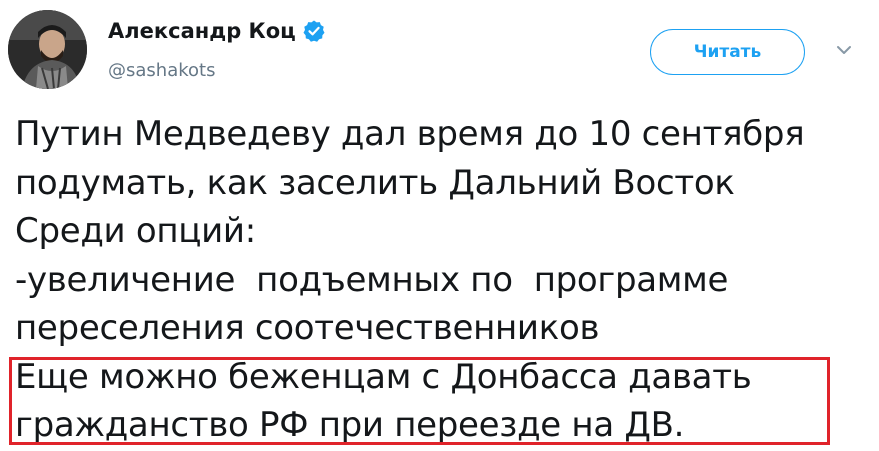 Image resolution: width=879 pixels, height=451 pixels. Describe the element at coordinates (135, 231) in the screenshot. I see `tweet-line: Среди опций:` at that location.